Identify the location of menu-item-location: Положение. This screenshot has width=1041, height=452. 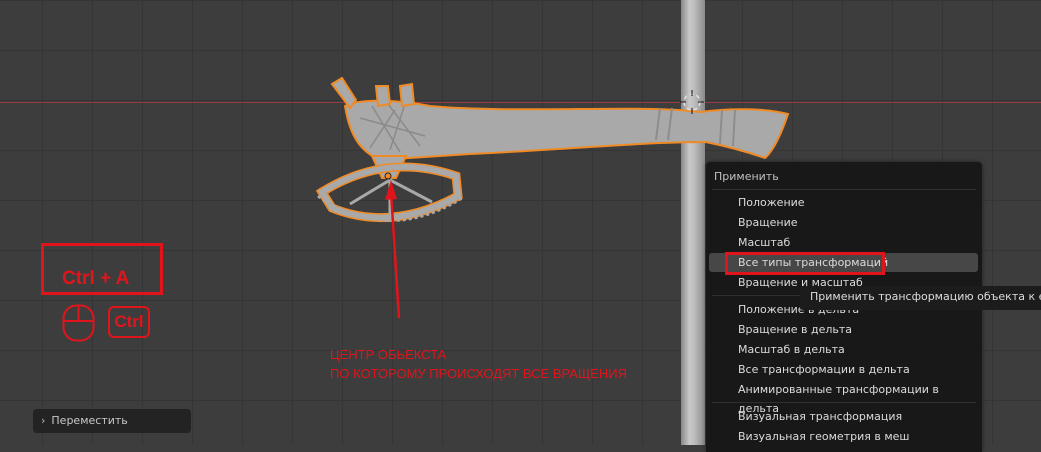
(843, 202).